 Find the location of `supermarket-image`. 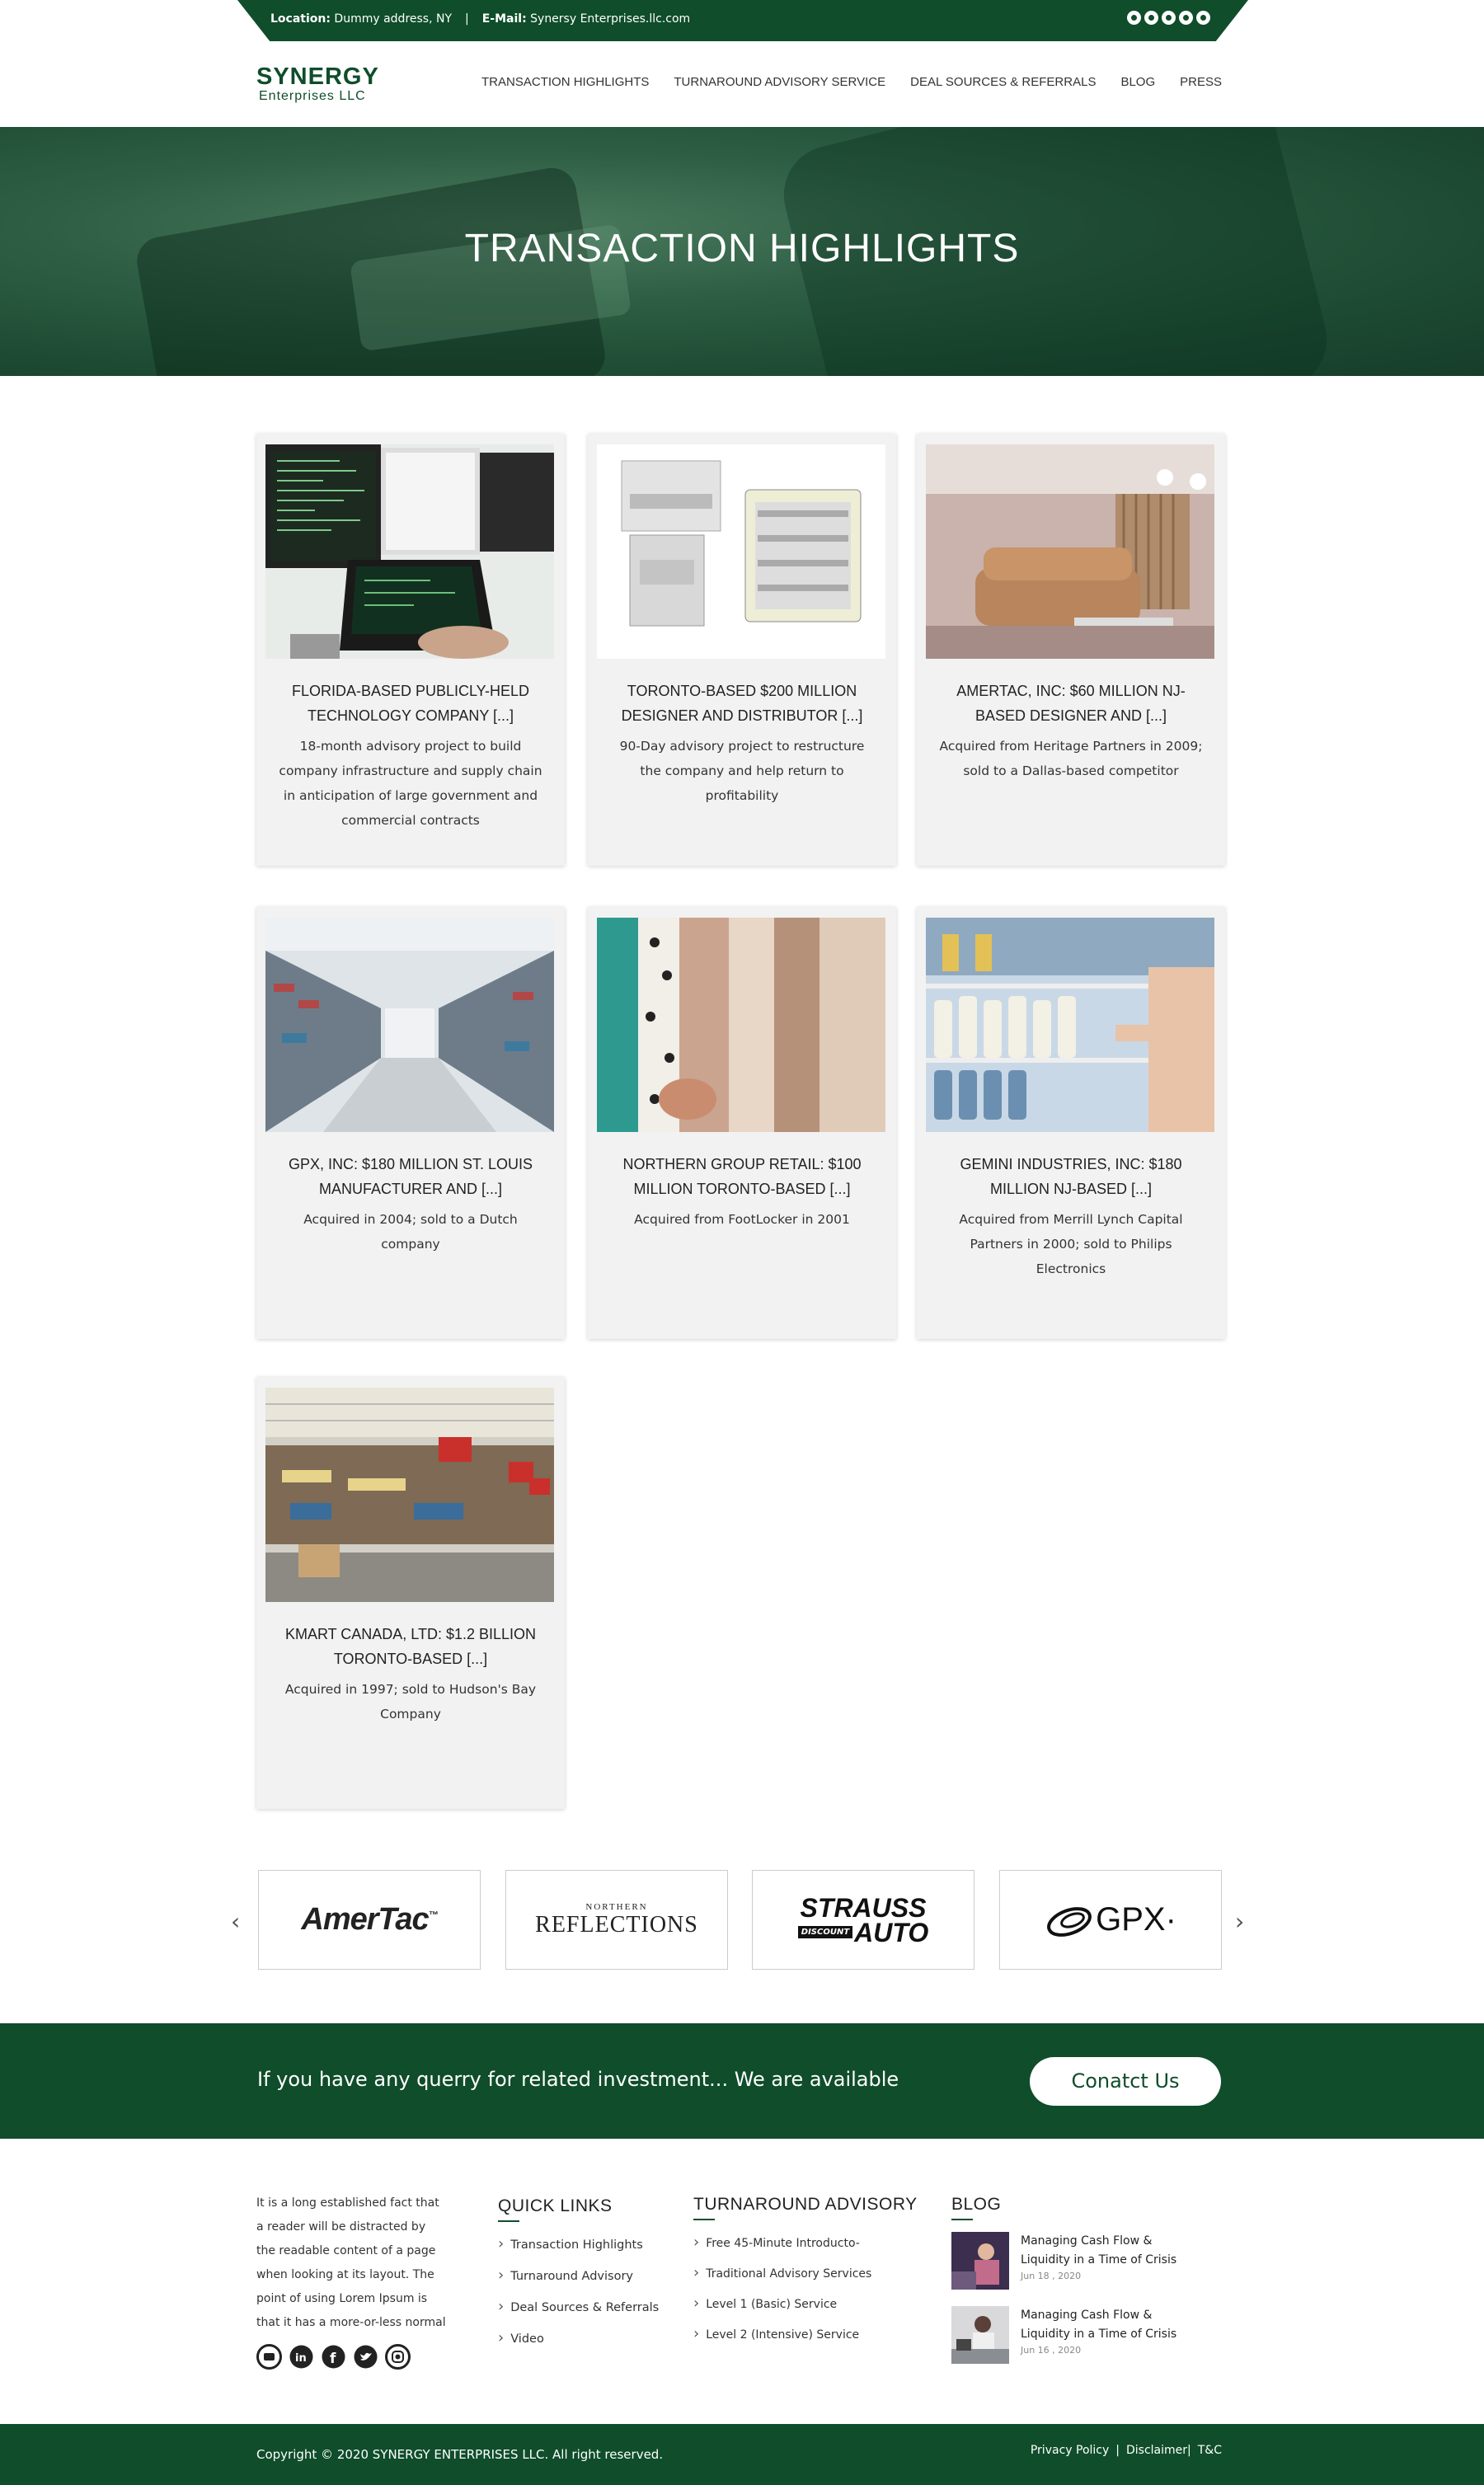

supermarket-image is located at coordinates (409, 1495).